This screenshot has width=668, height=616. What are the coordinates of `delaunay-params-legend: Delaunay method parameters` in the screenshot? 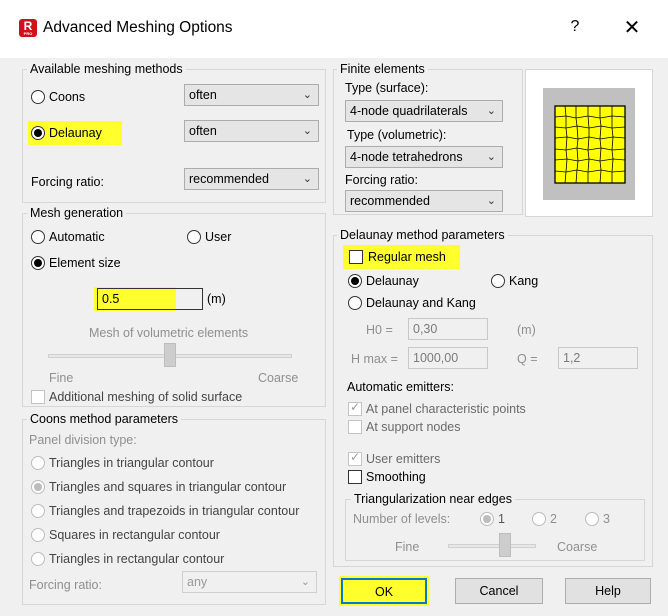 It's located at (422, 235).